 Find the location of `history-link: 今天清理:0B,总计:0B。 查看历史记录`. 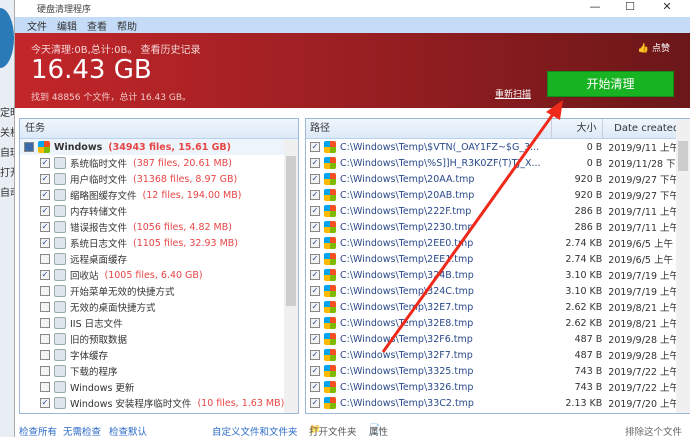

history-link: 今天清理:0B,总计:0B。 查看历史记录 is located at coordinates (116, 48).